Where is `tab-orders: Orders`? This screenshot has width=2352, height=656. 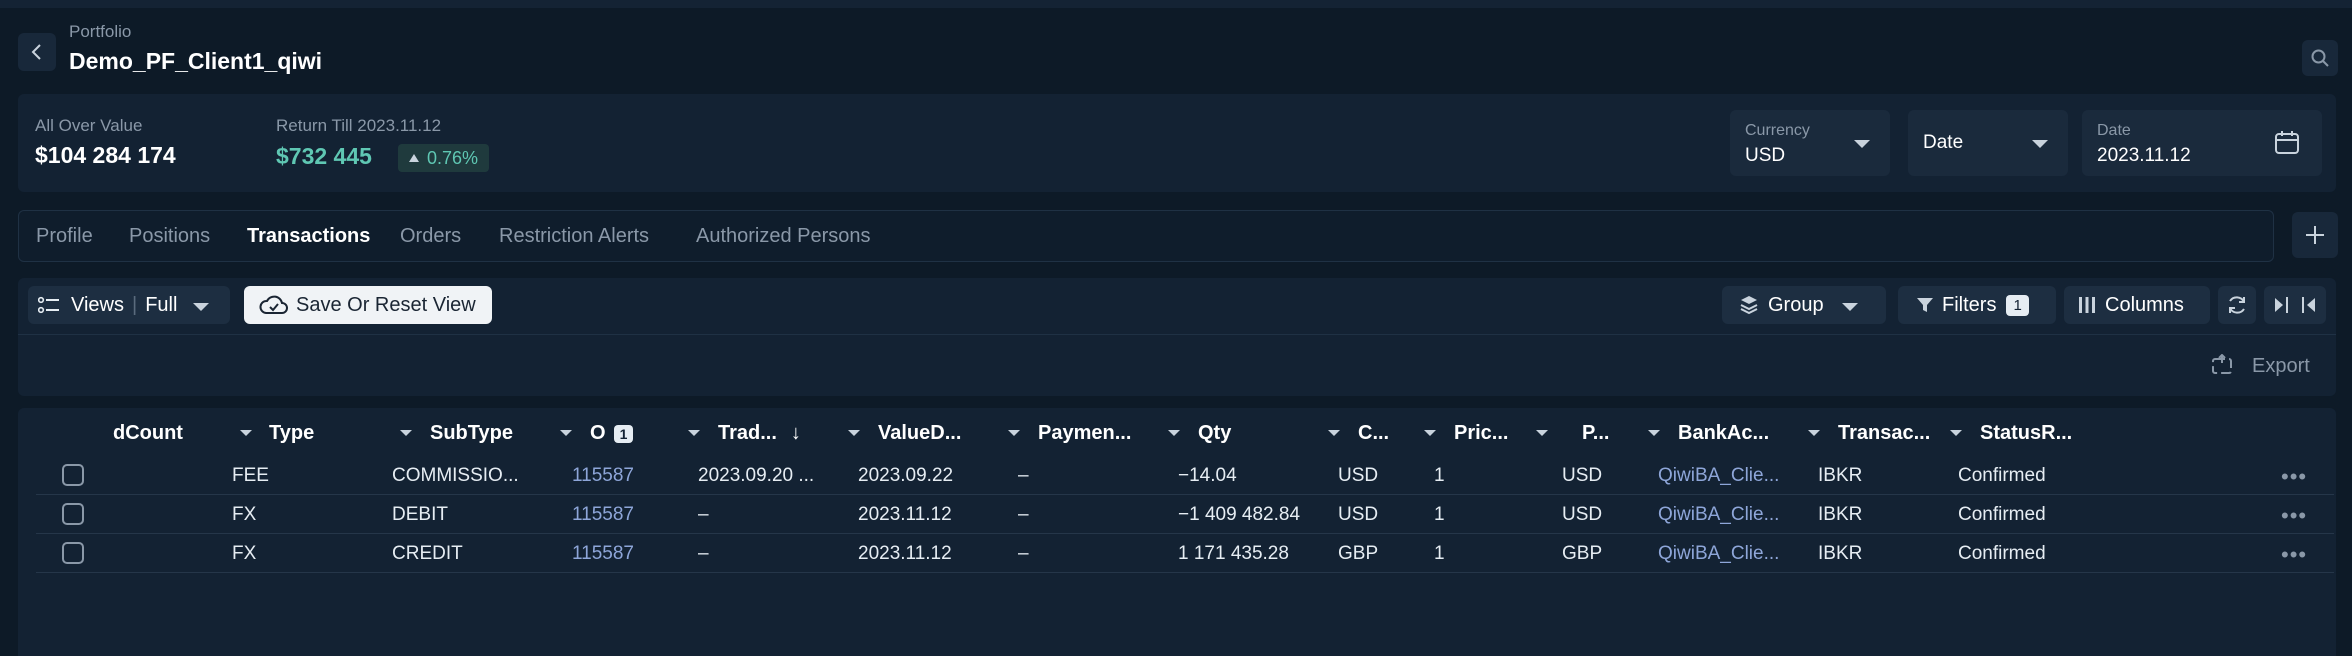 tab-orders: Orders is located at coordinates (430, 236).